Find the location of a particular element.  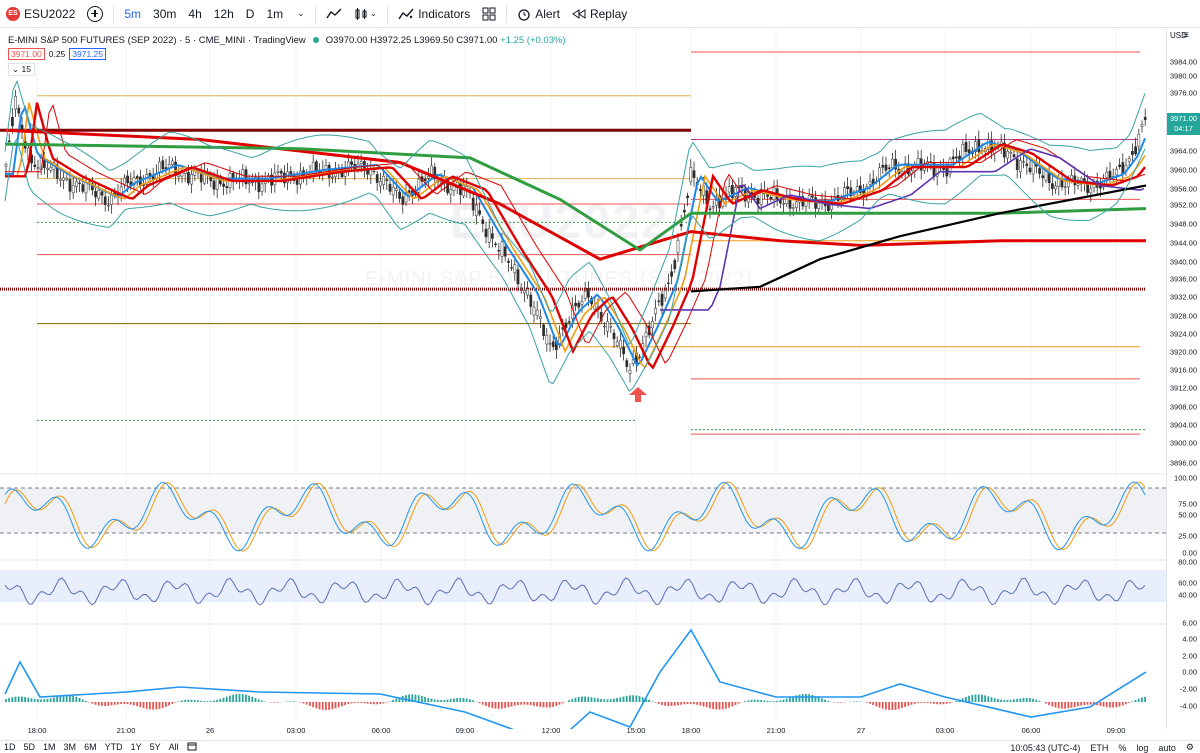

symbol-search: ES ESU2022 is located at coordinates (40, 14).